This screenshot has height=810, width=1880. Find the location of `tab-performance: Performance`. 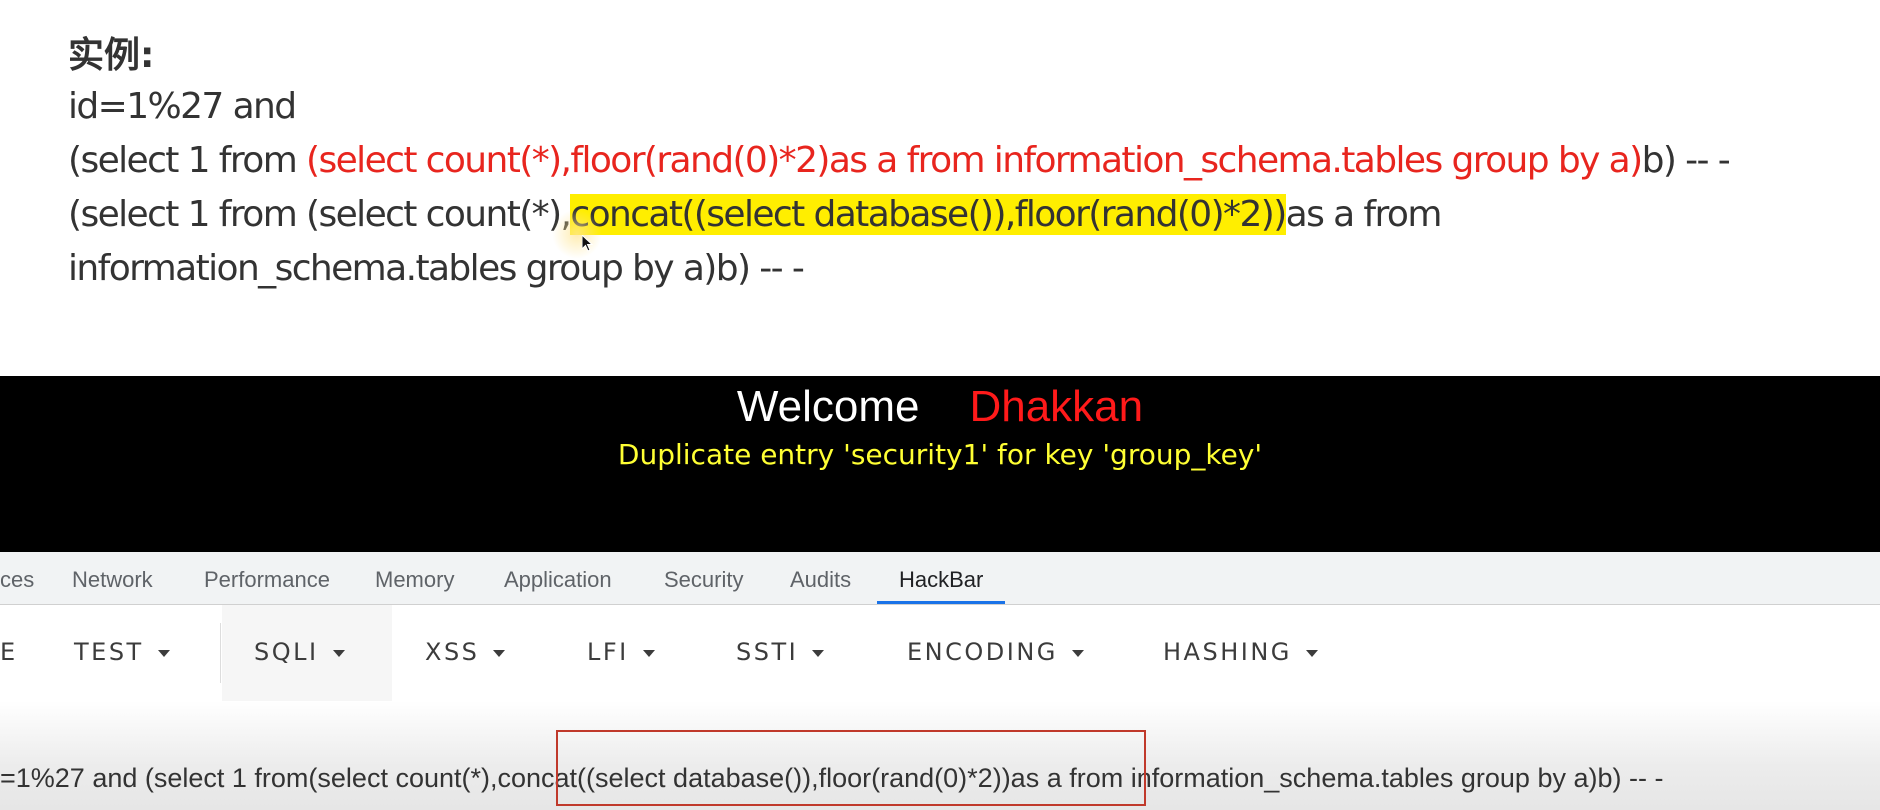

tab-performance: Performance is located at coordinates (267, 578).